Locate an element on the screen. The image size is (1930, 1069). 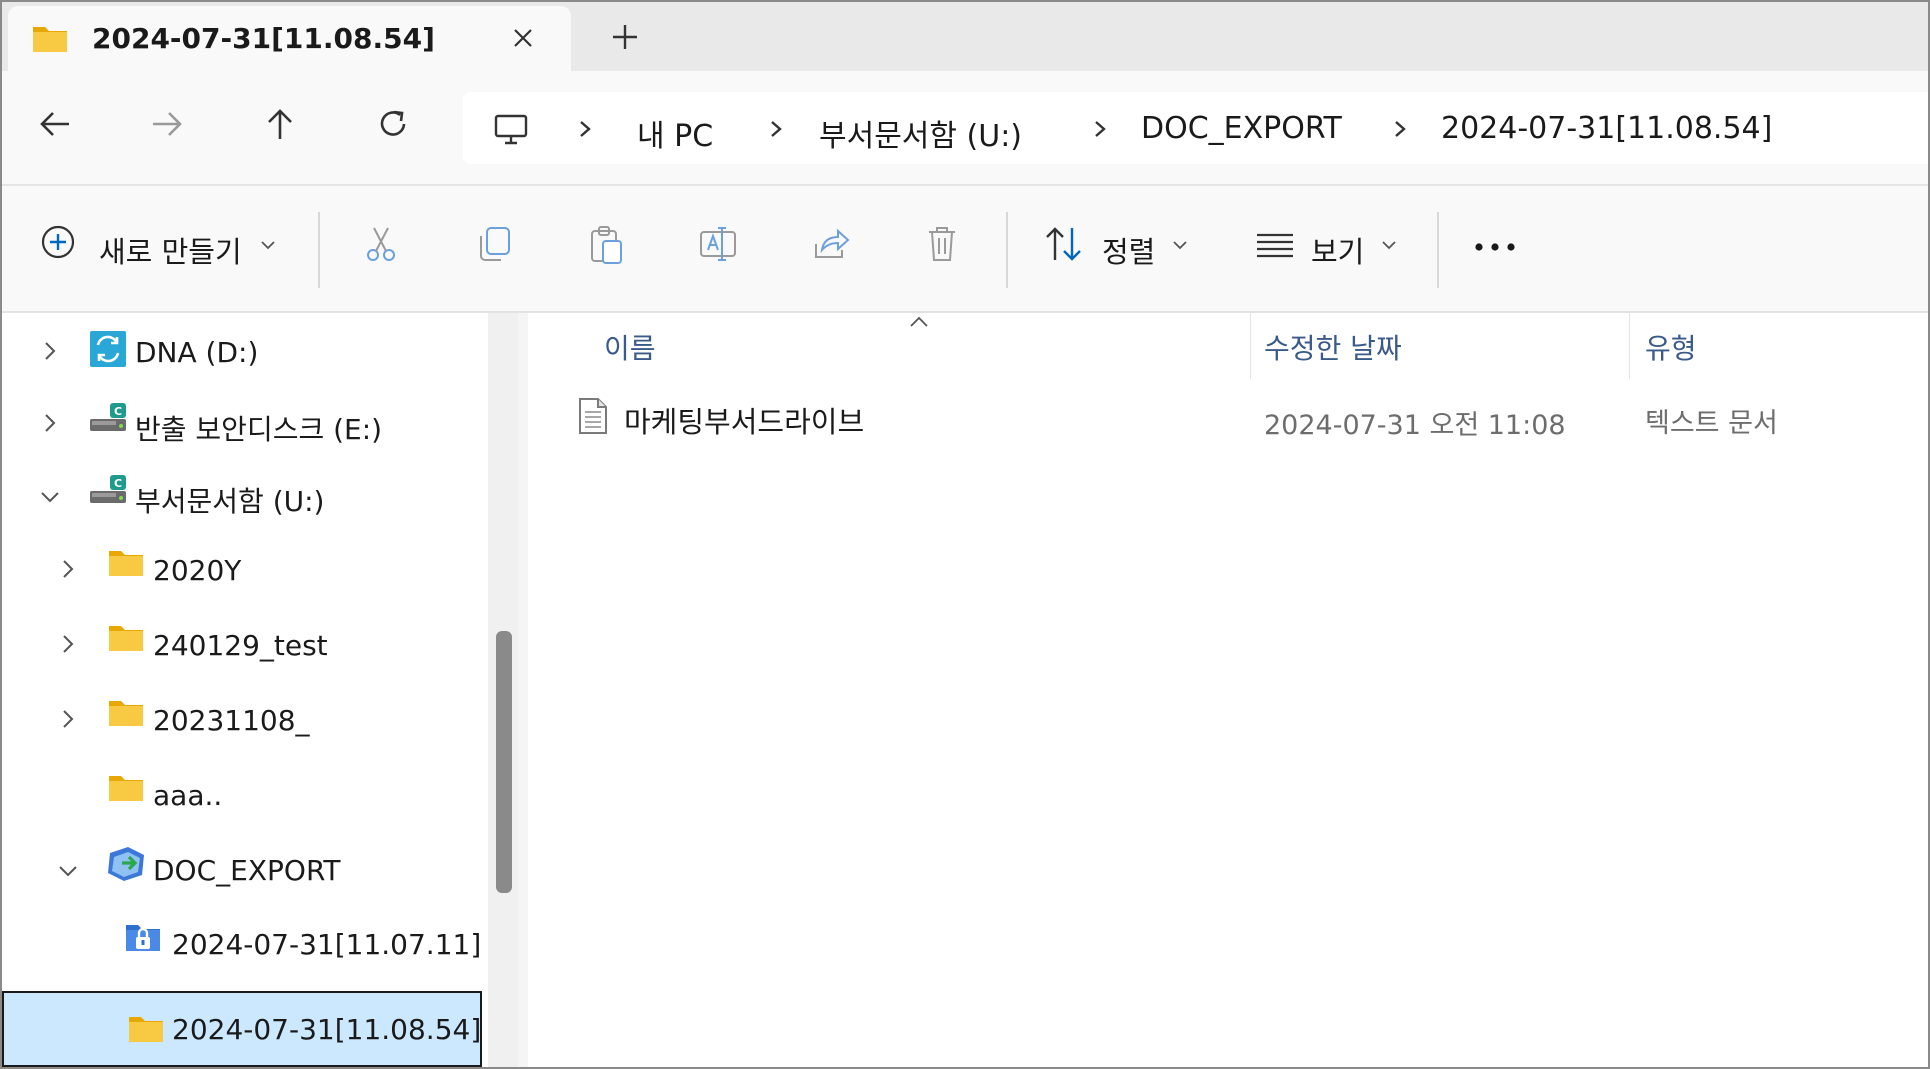
sidebar-item-label: 반출 보안디스크 (E:) is located at coordinates (259, 429).